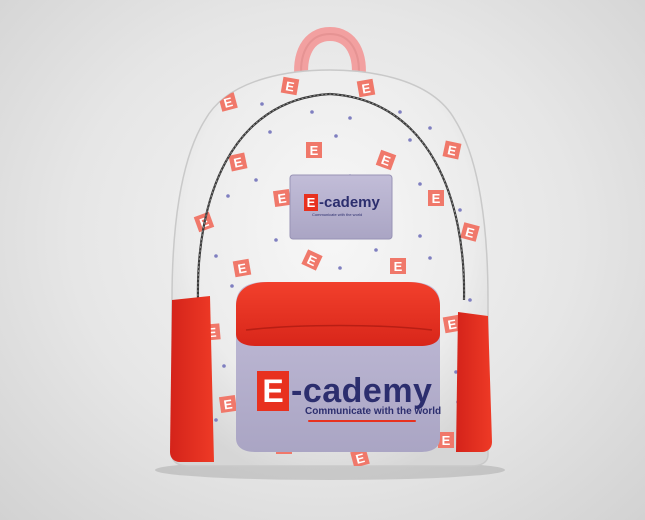 The width and height of the screenshot is (645, 520). I want to click on small-patch-logo: E -cademy, so click(344, 202).